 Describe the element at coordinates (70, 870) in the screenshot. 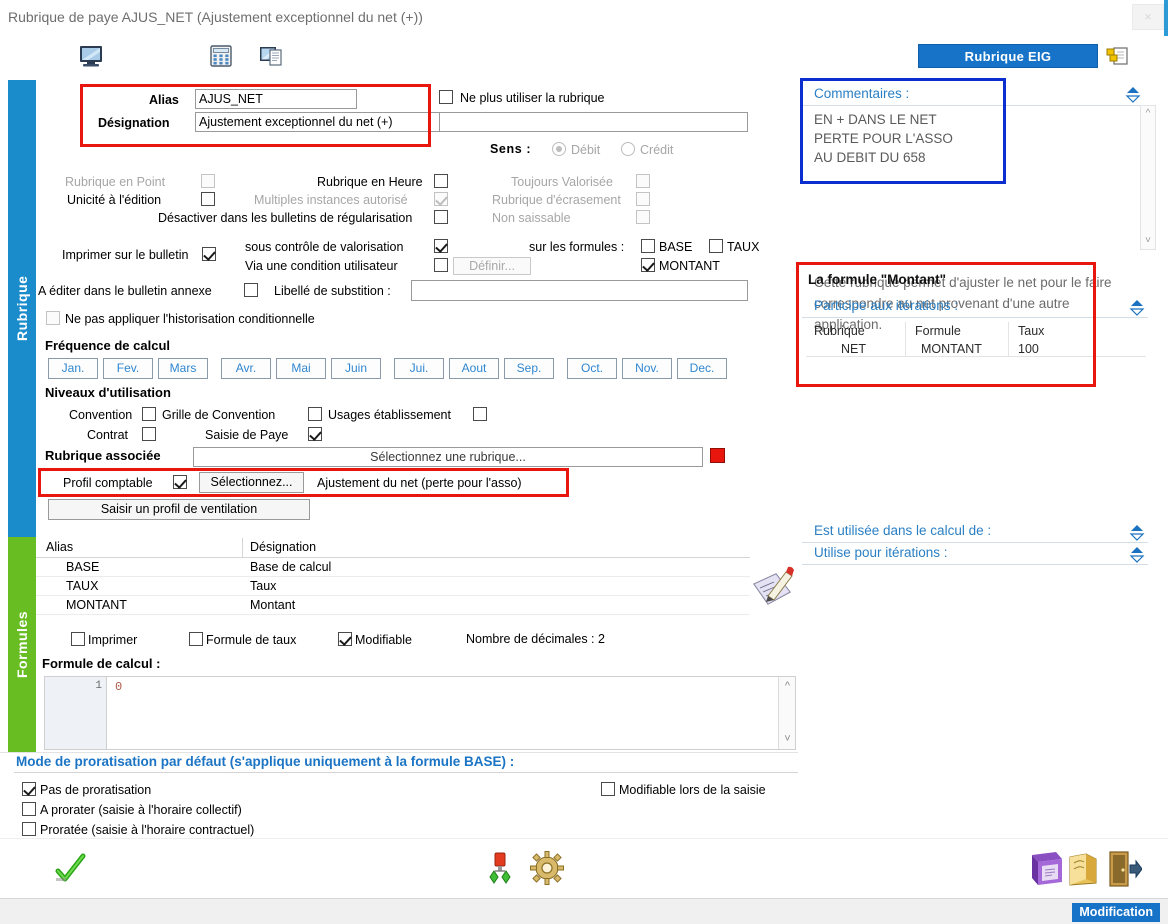

I see `green-check-icon` at that location.